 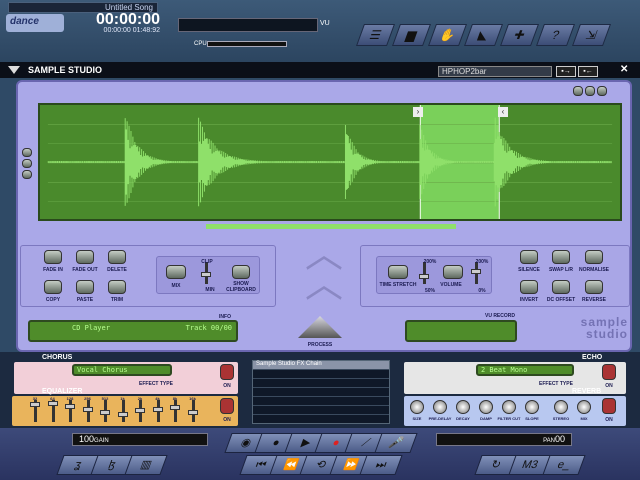 What do you see at coordinates (133, 331) in the screenshot?
I see `info-display: CD Player Track 00/00` at bounding box center [133, 331].